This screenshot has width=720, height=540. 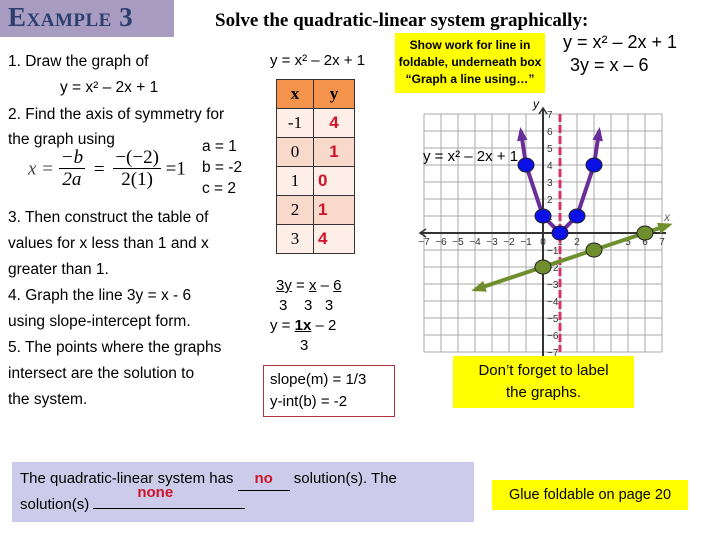 What do you see at coordinates (72, 158) in the screenshot?
I see `numerator: −b` at bounding box center [72, 158].